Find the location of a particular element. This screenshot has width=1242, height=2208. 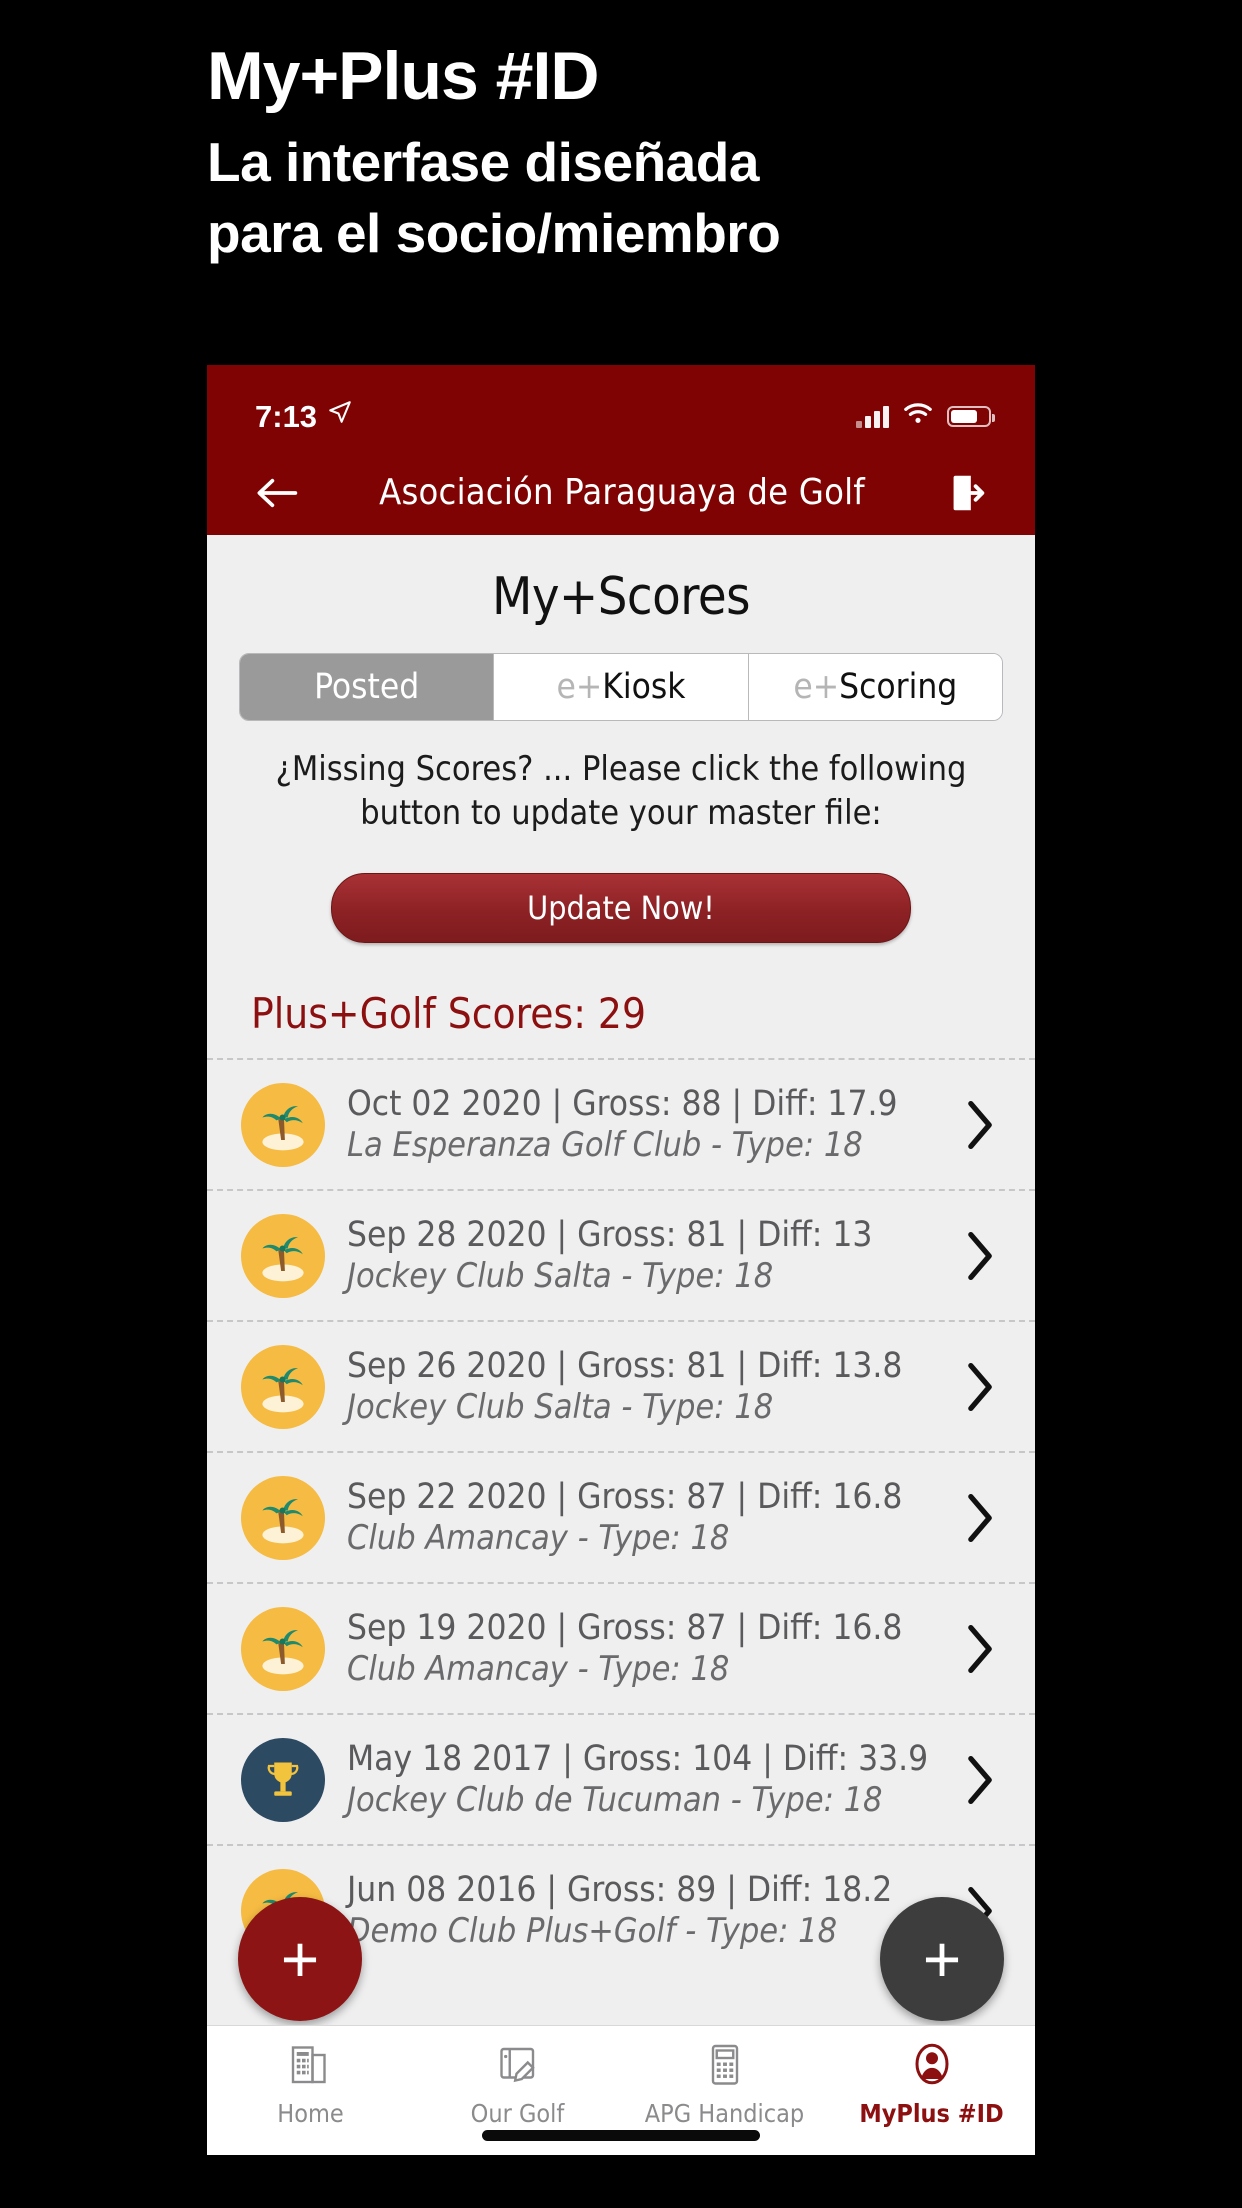

tablet-pen-icon is located at coordinates (518, 2066).